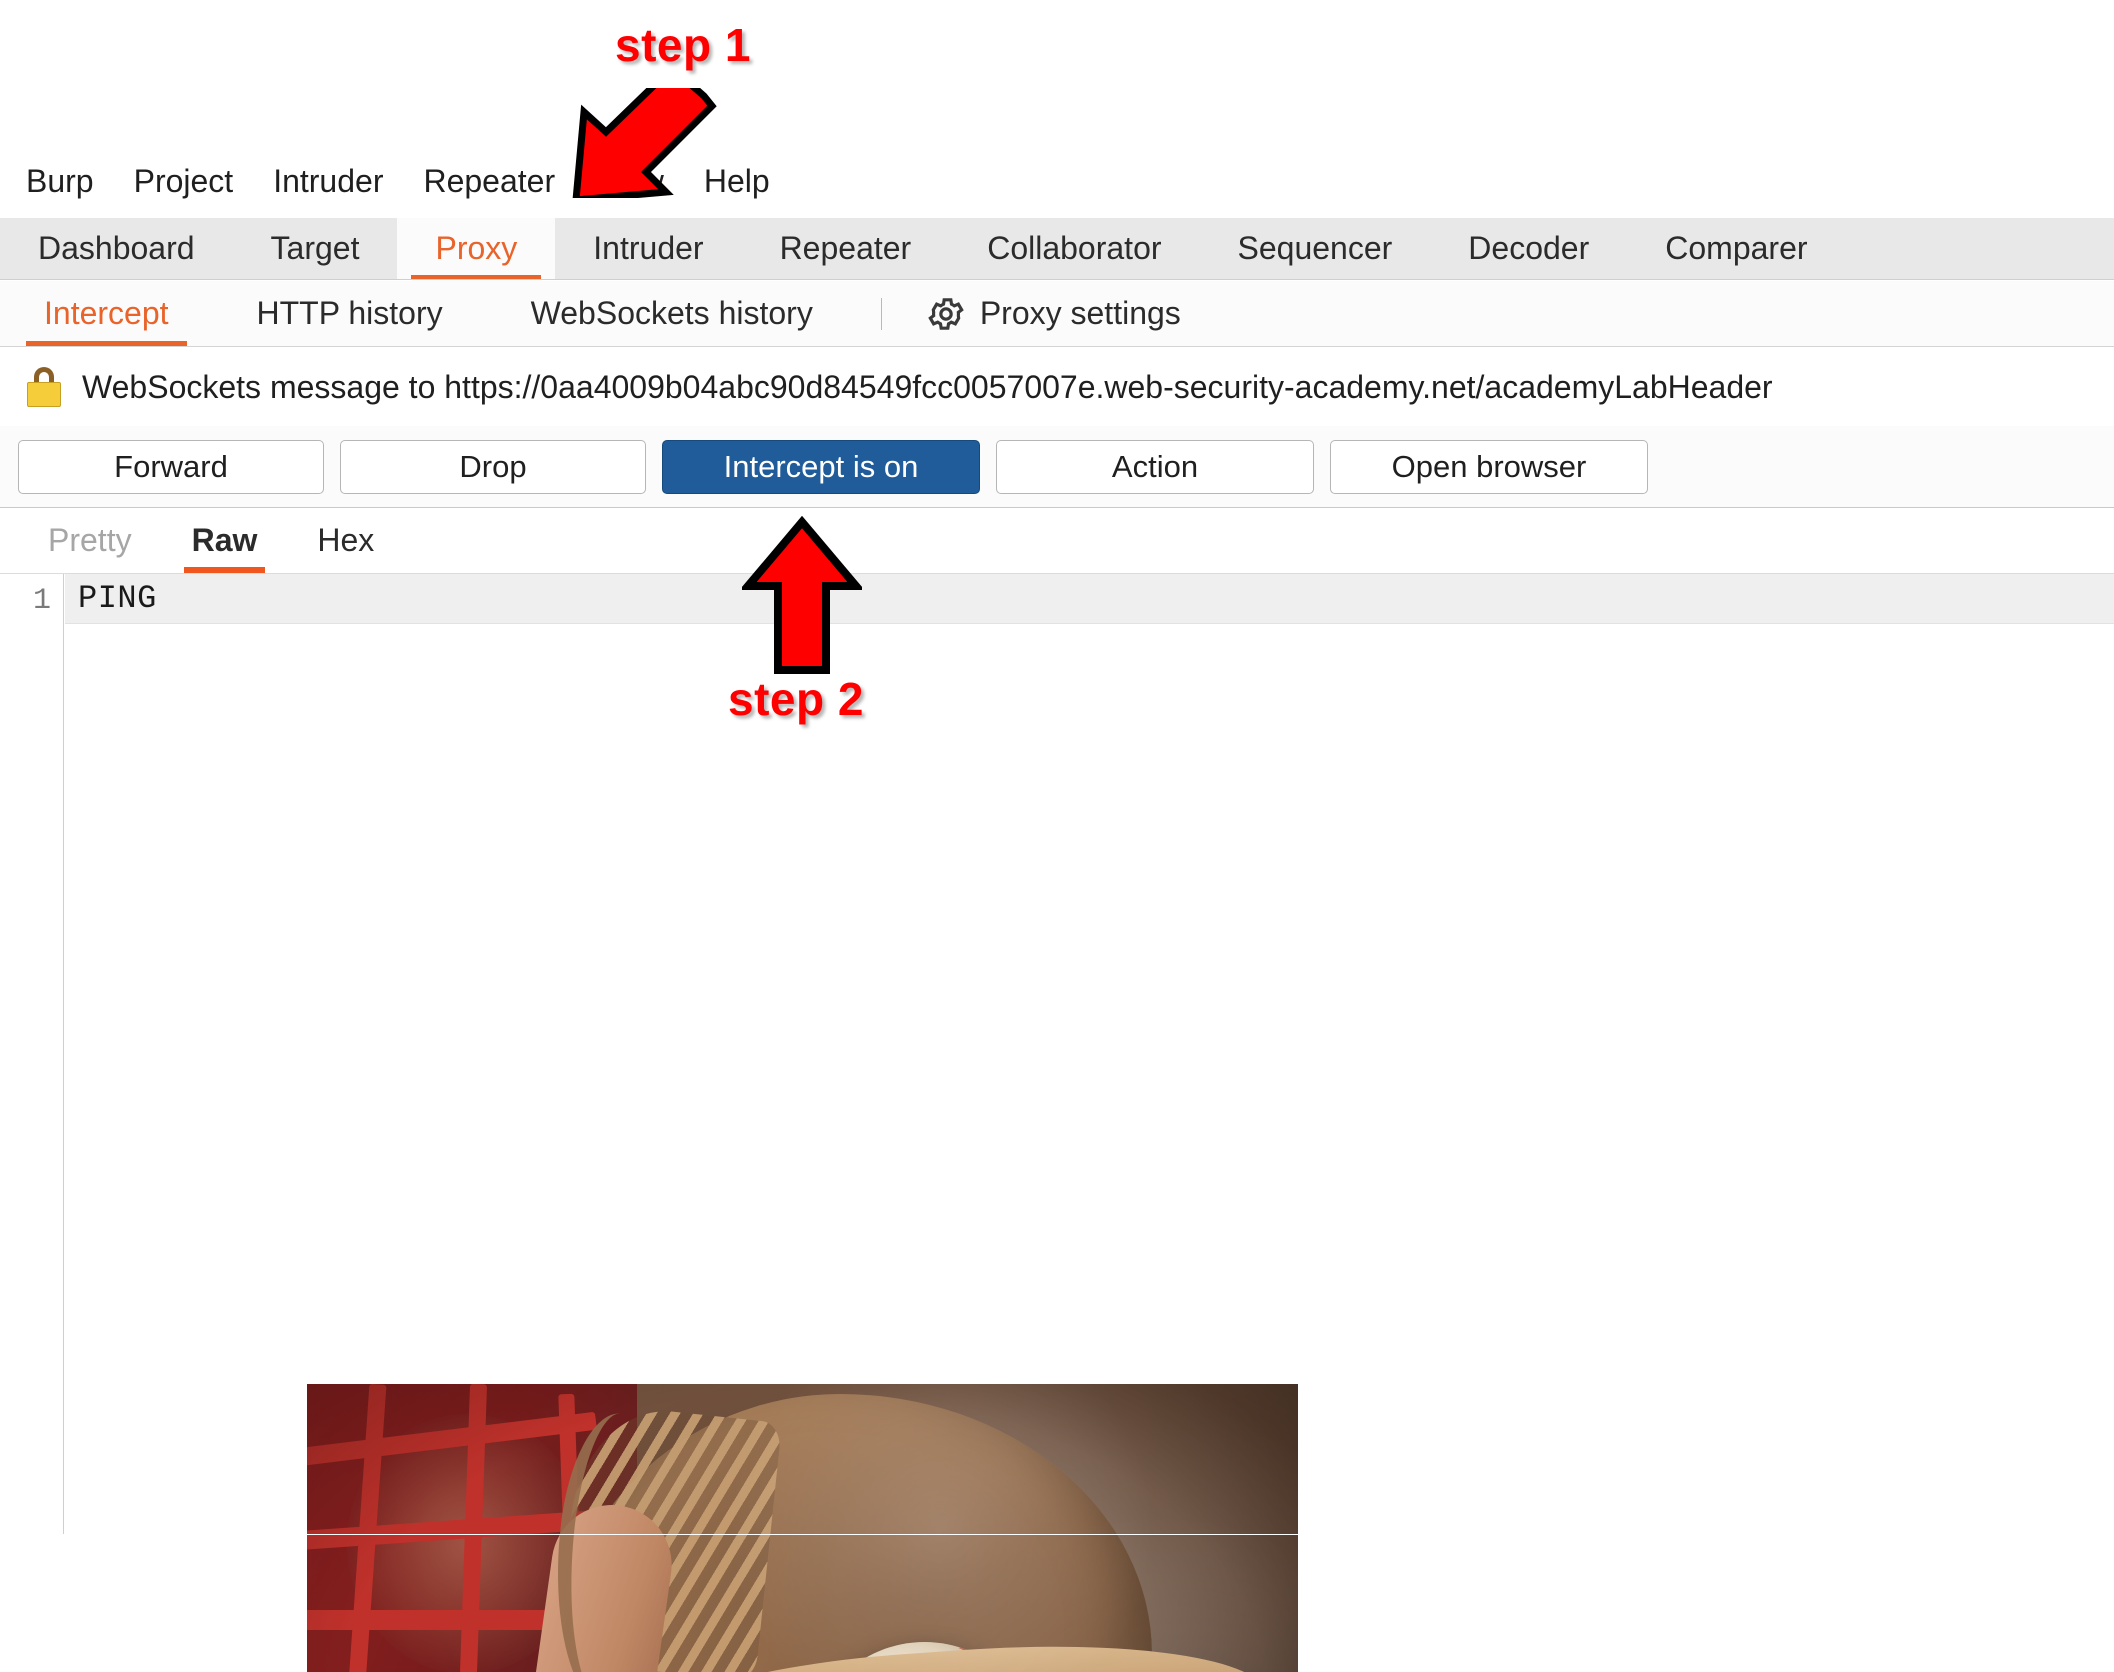  What do you see at coordinates (1057, 181) in the screenshot?
I see `menu-bar: Burp Project Intruder Repeater View Help` at bounding box center [1057, 181].